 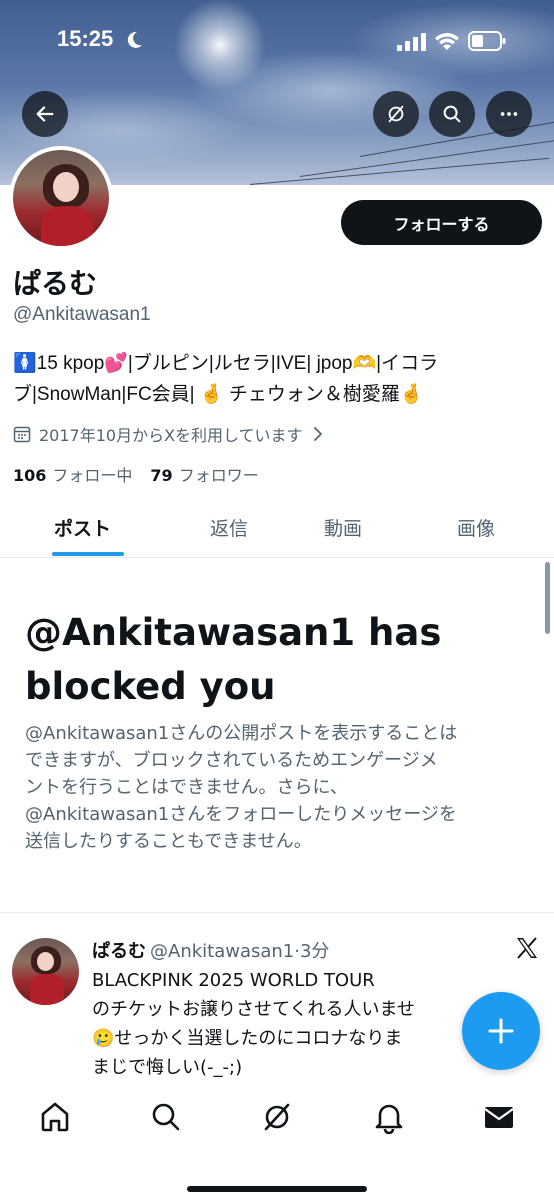 I want to click on back-button, so click(x=45, y=114).